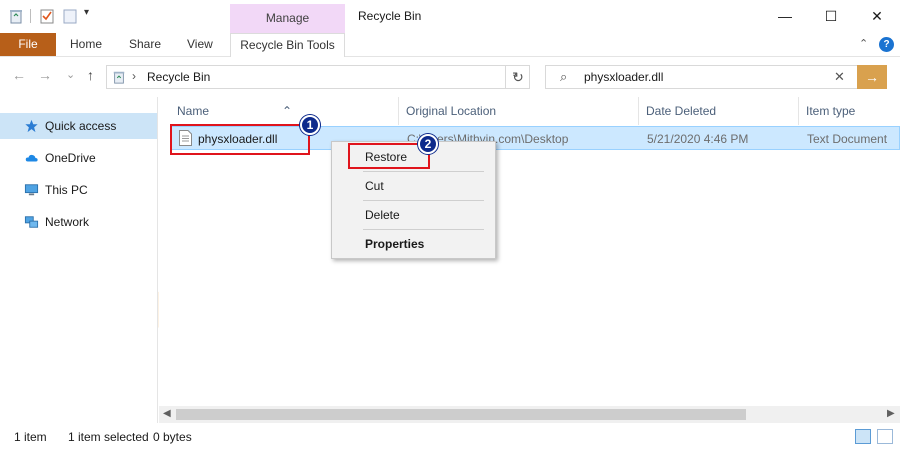 Image resolution: width=900 pixels, height=450 pixels. Describe the element at coordinates (863, 436) in the screenshot. I see `details-view-icon` at that location.